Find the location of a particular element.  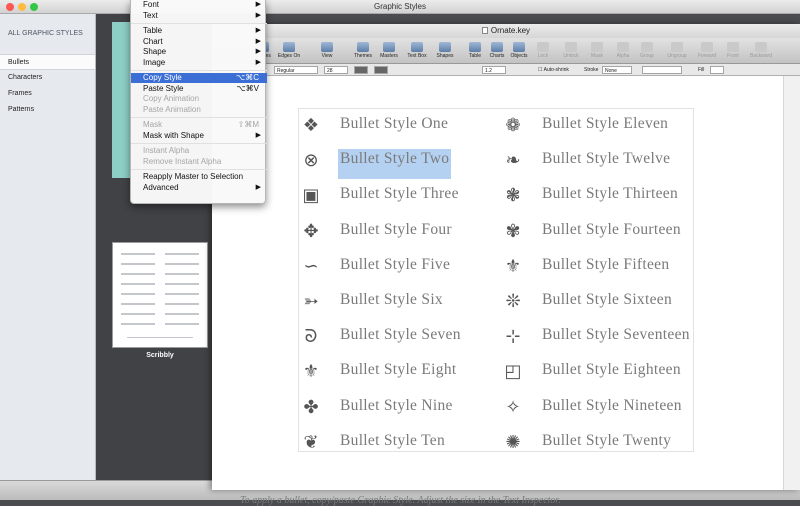

toolbar-shapes-button: Shapes is located at coordinates (445, 50).